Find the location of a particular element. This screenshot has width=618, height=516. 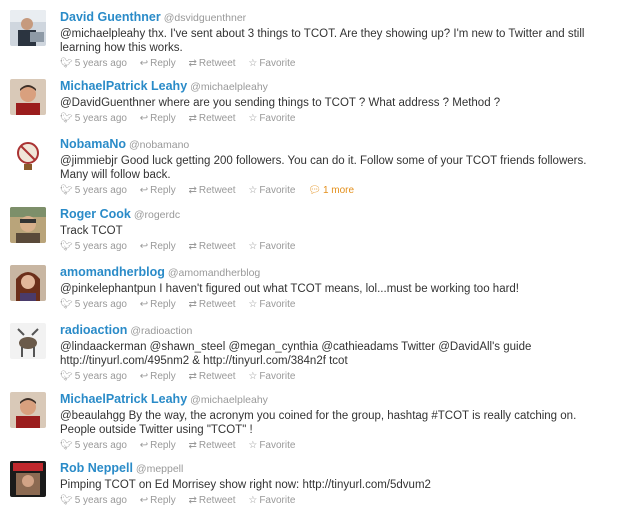

speech-bubble-icon: 💬︎ is located at coordinates (314, 190).